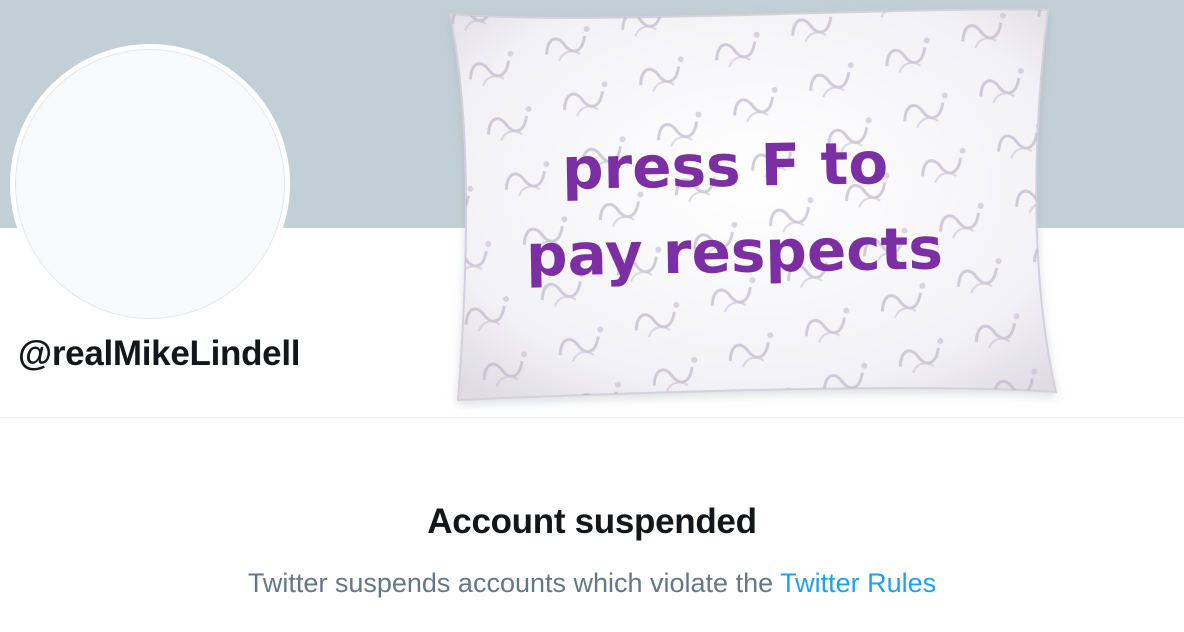  What do you see at coordinates (858, 583) in the screenshot?
I see `twitter-rules-link: Twitter Rules` at bounding box center [858, 583].